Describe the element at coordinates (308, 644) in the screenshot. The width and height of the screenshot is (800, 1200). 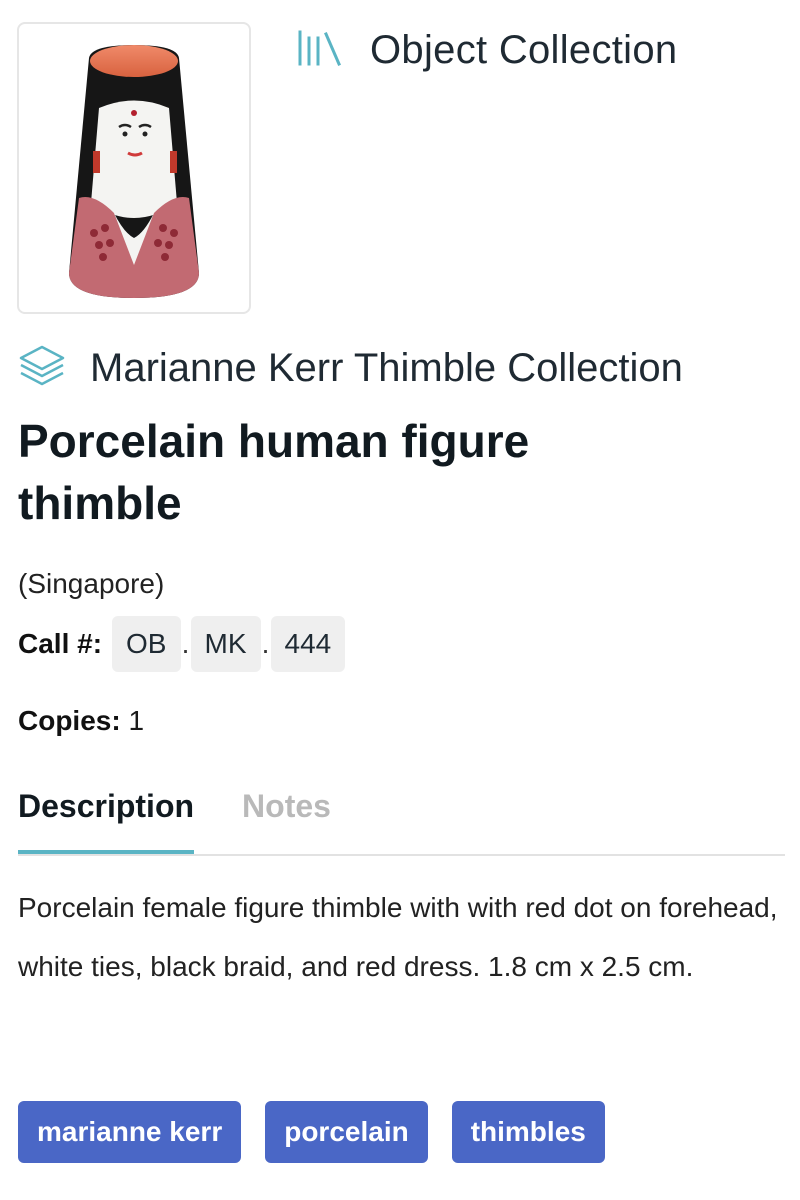
I see `call-number-part: 444` at that location.